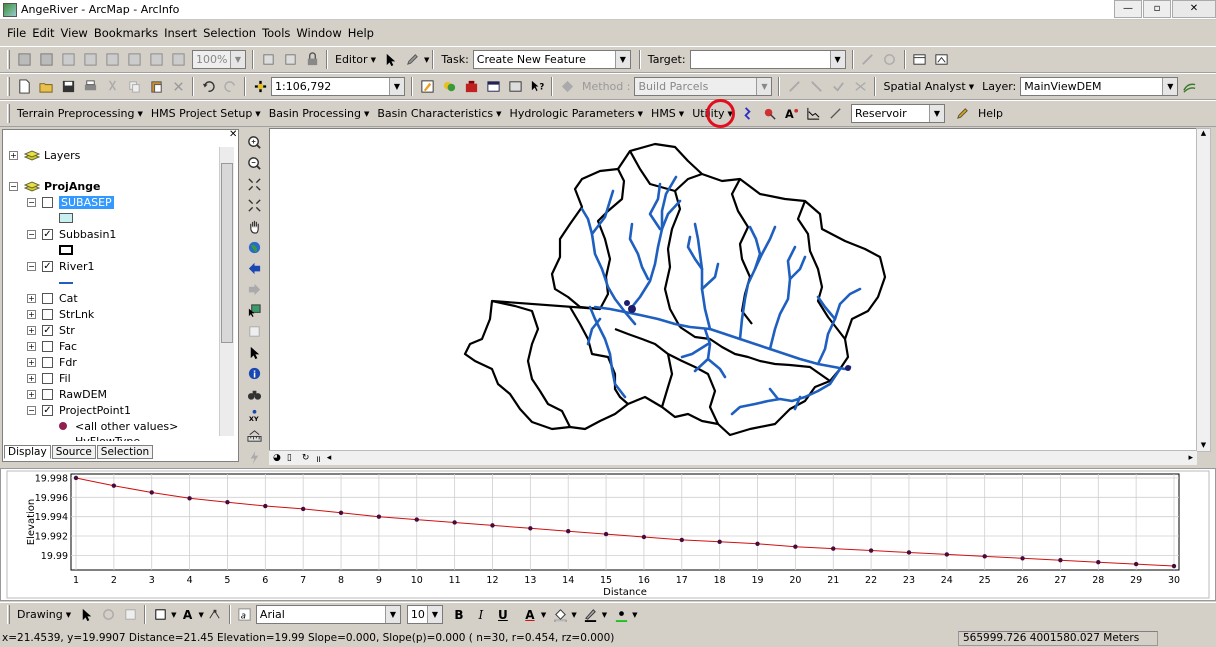 The height and width of the screenshot is (647, 1216). What do you see at coordinates (74, 33) in the screenshot?
I see `menu-view: View` at bounding box center [74, 33].